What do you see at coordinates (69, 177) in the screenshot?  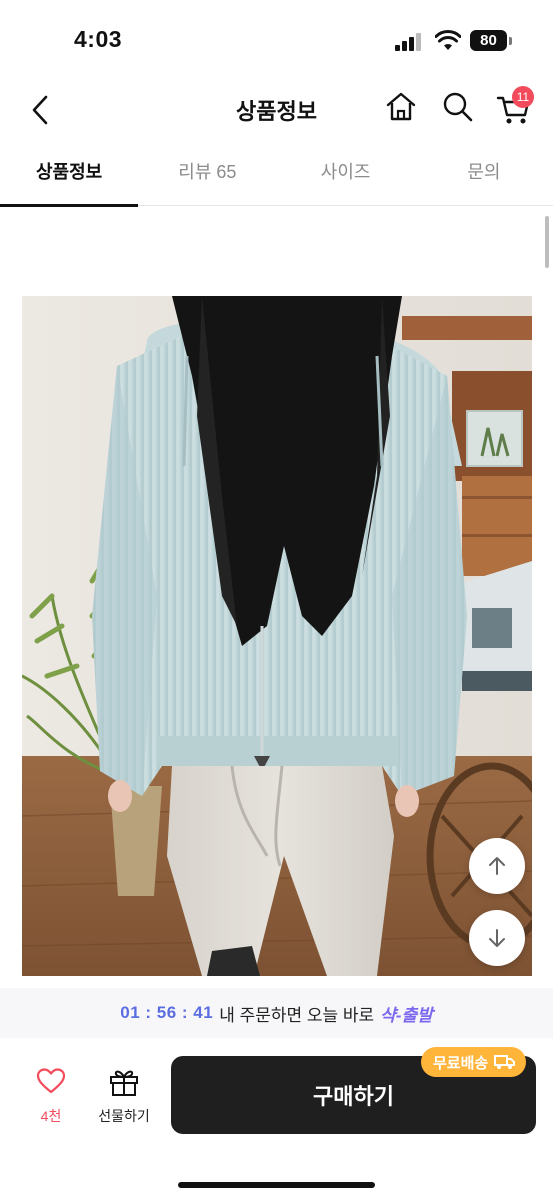 I see `tab-product-info: 상품정보` at bounding box center [69, 177].